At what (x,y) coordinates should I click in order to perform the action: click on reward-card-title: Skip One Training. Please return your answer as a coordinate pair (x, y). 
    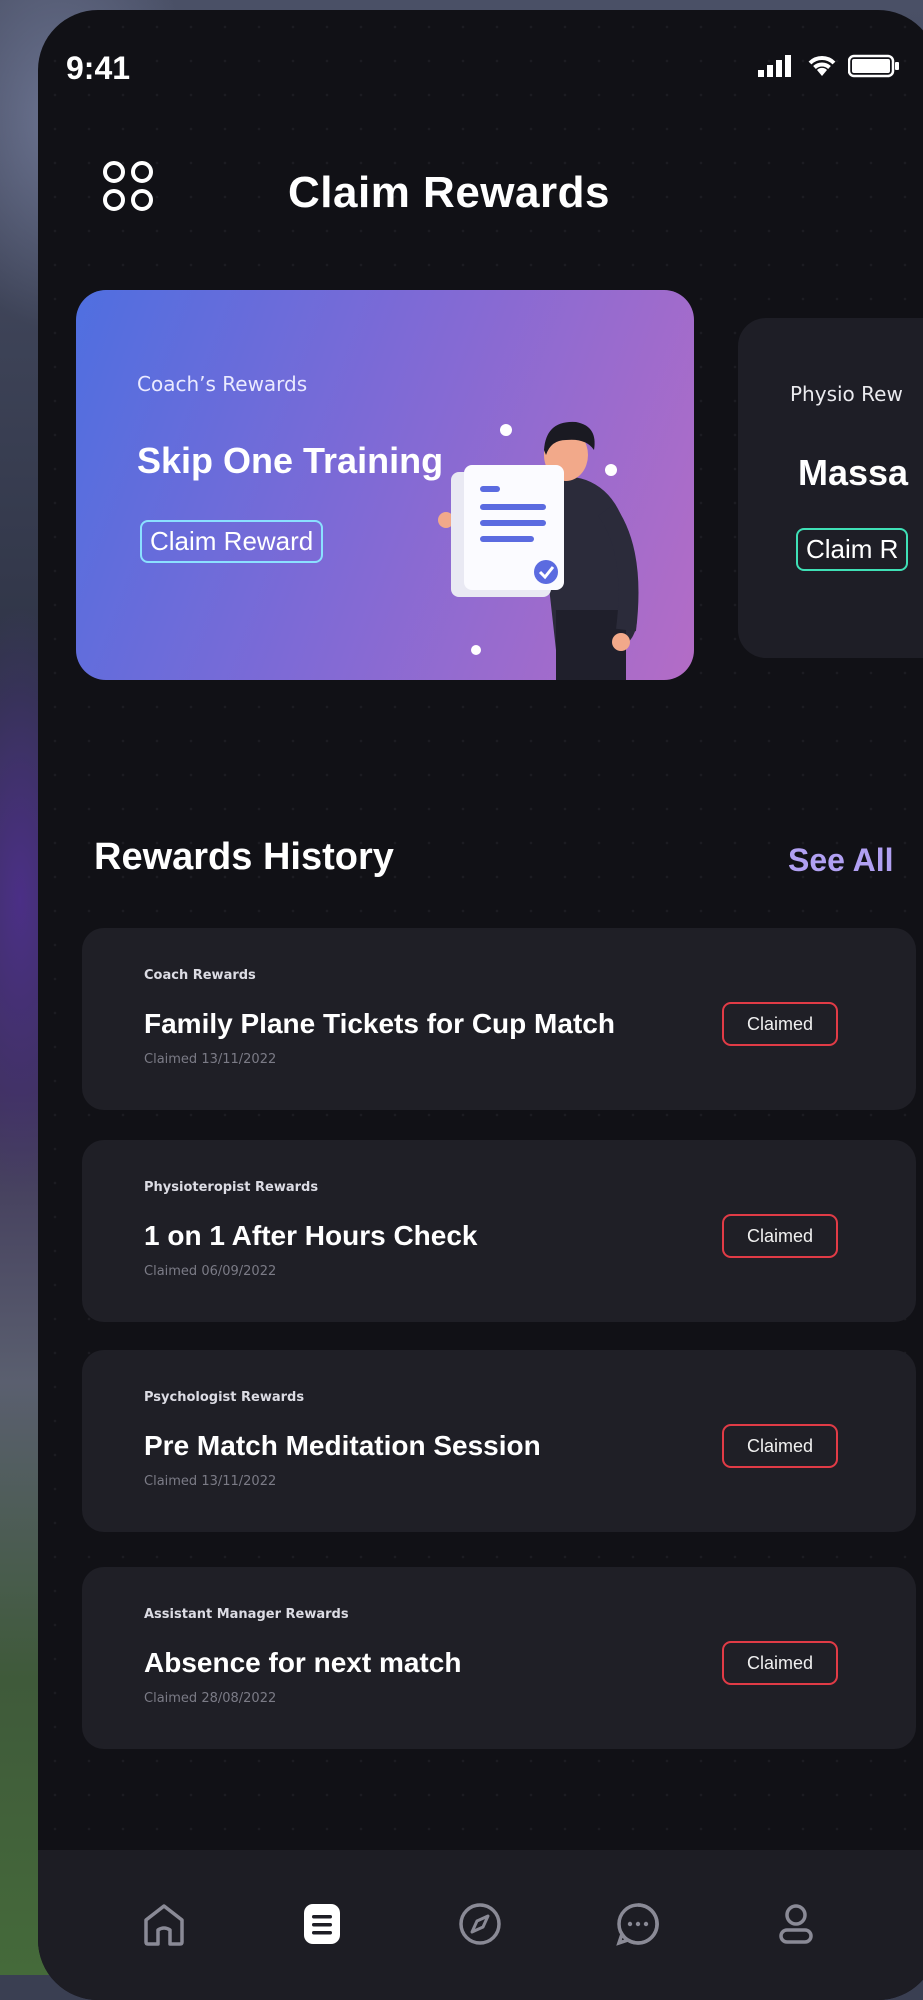
    Looking at the image, I should click on (290, 460).